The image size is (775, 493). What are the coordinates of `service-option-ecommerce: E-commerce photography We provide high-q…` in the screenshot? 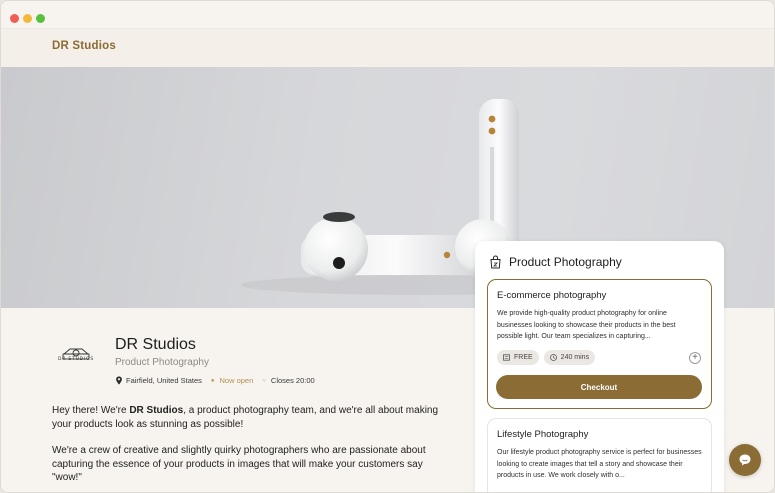 It's located at (599, 344).